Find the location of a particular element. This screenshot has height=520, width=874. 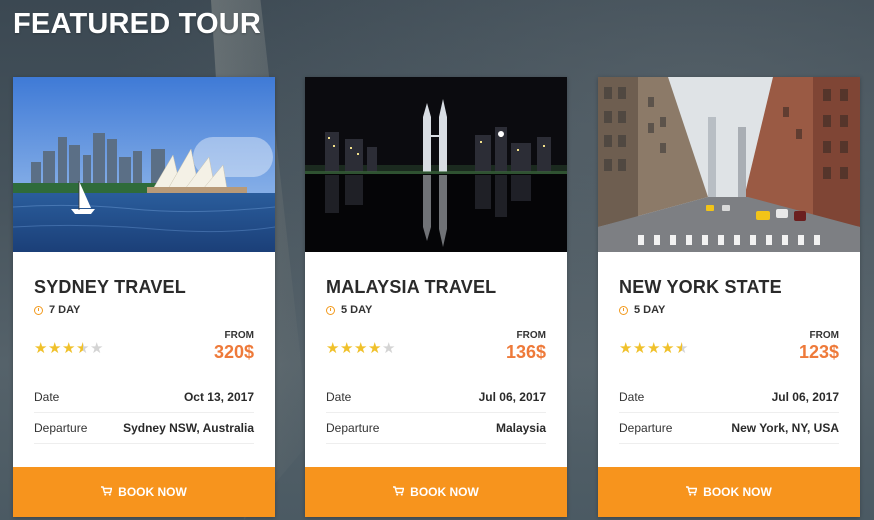

price-box: FROM 136$ is located at coordinates (526, 346).